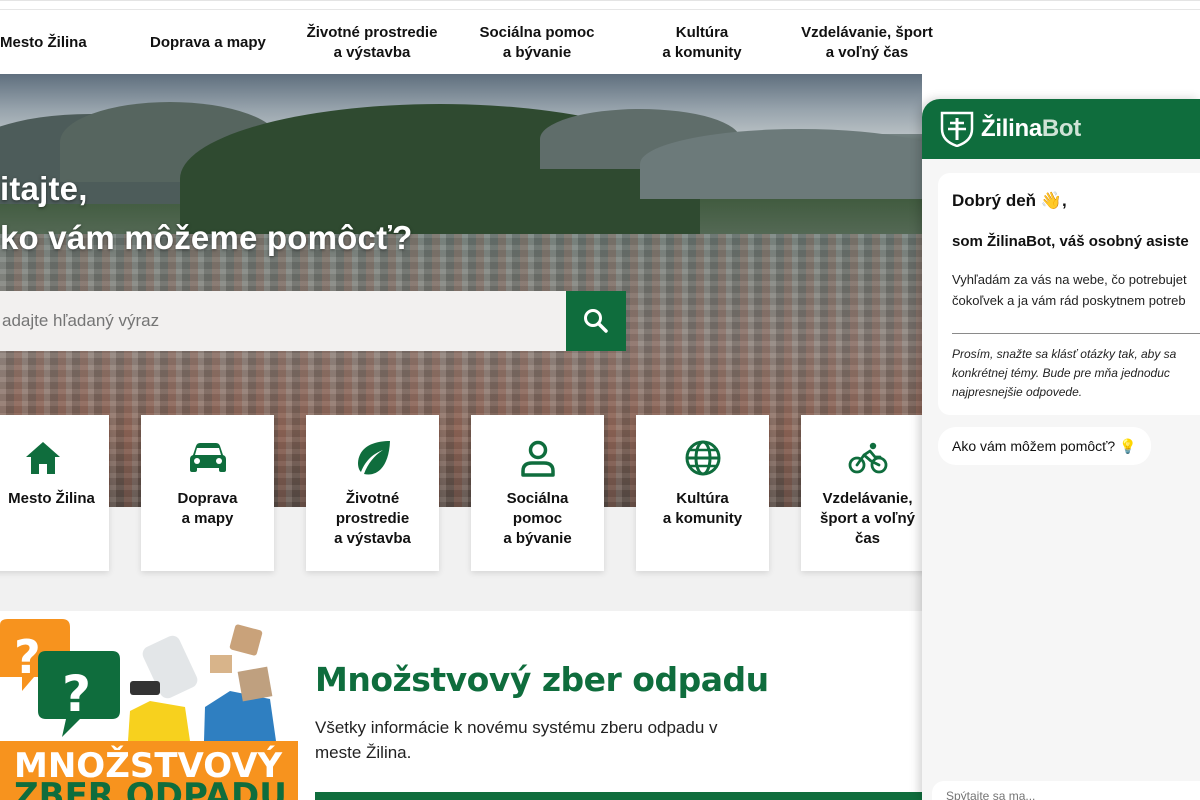 The width and height of the screenshot is (1200, 800). I want to click on question-message: Ako vám môžem pomôcť? 💡, so click(1044, 446).